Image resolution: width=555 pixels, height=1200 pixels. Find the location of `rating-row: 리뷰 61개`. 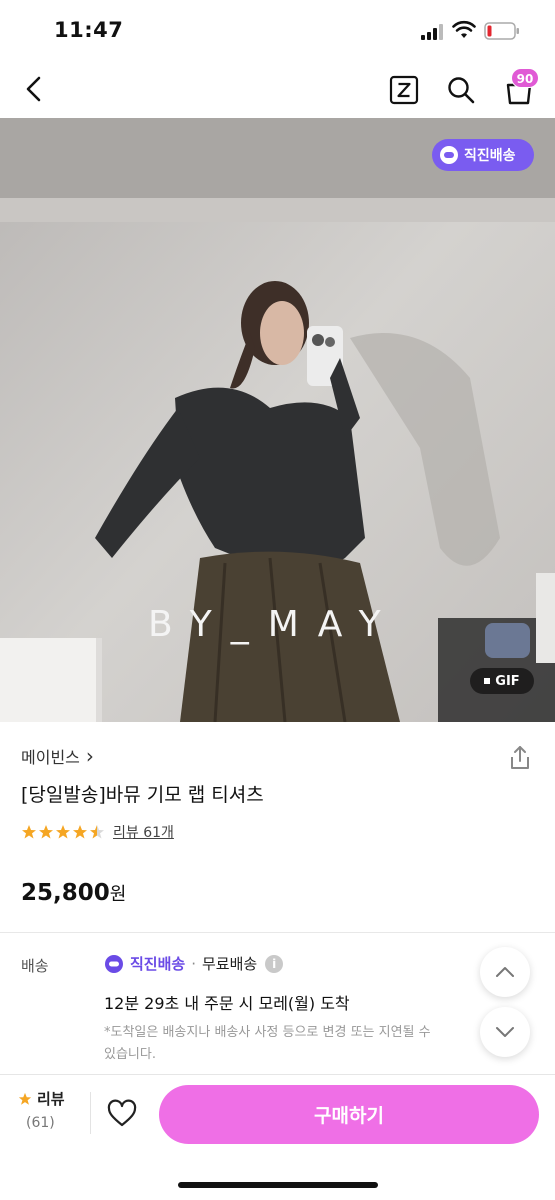

rating-row: 리뷰 61개 is located at coordinates (97, 832).